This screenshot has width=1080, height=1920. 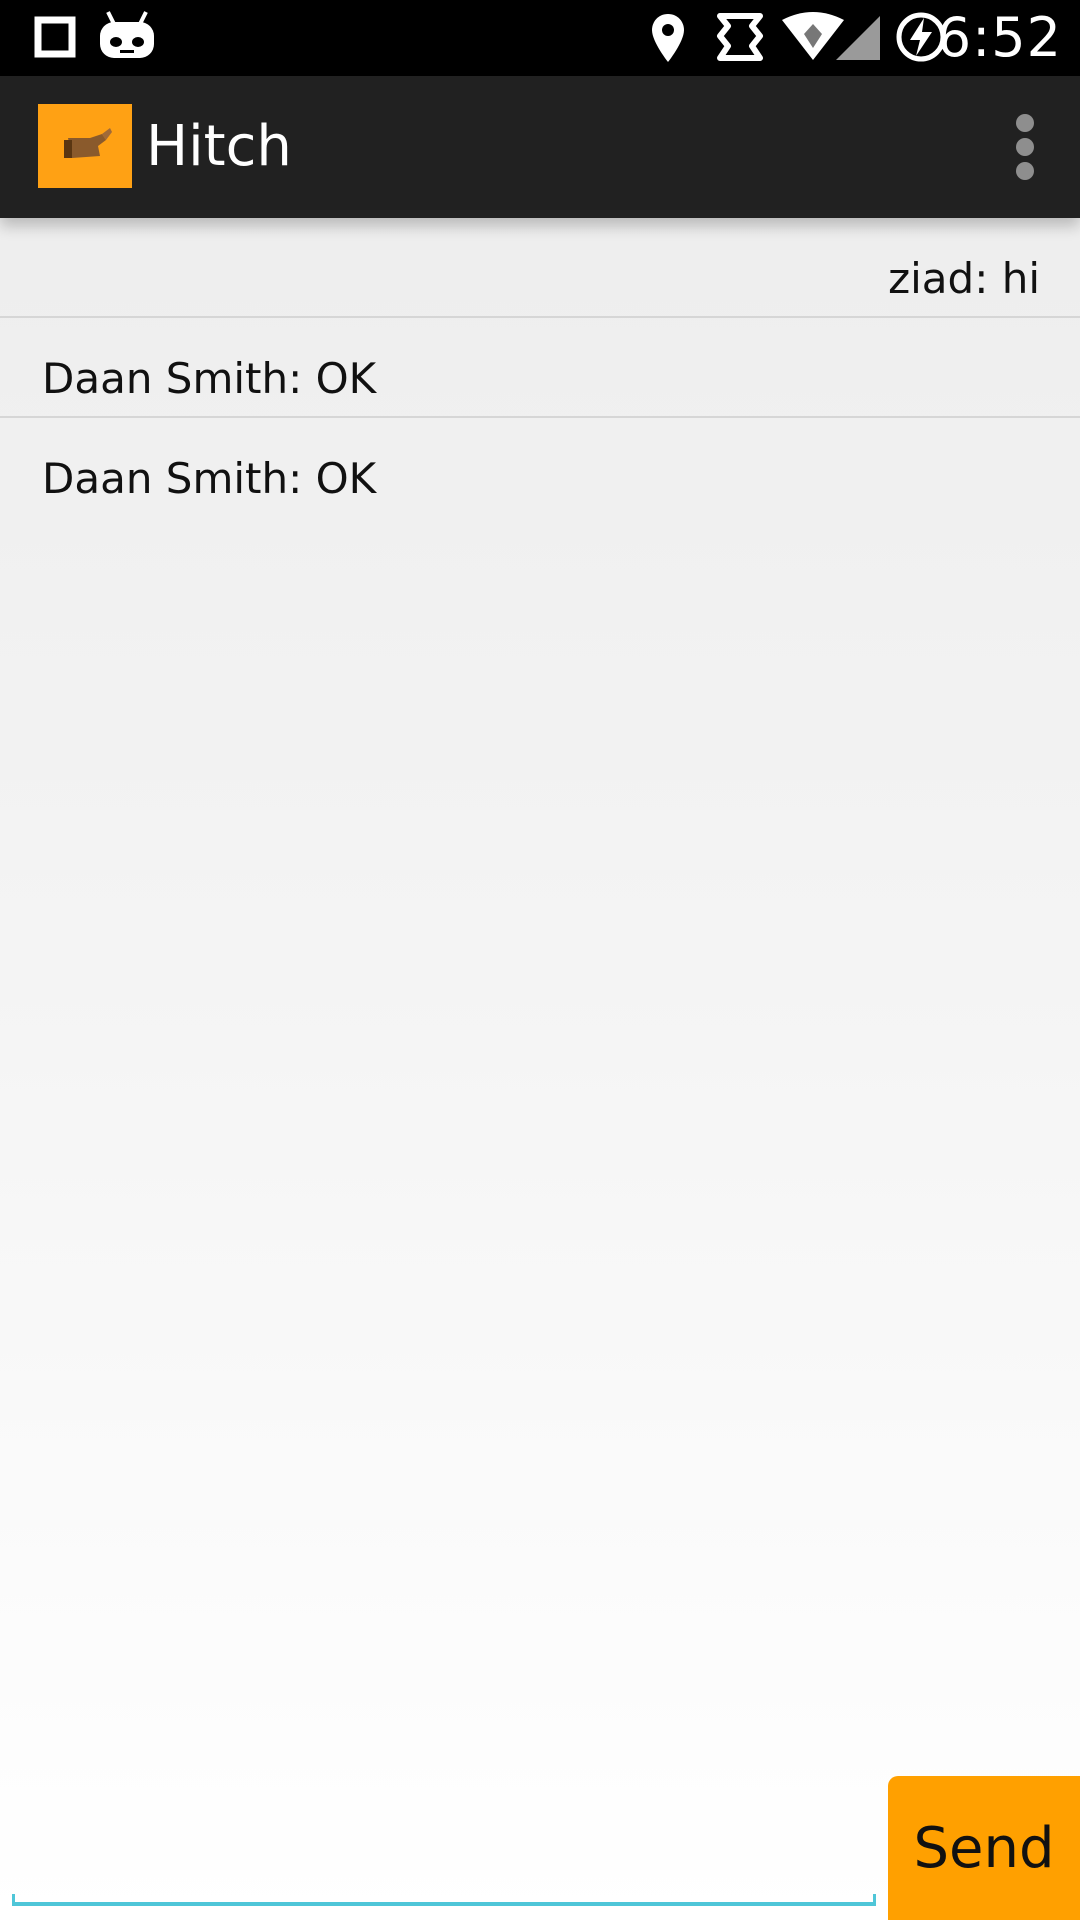 What do you see at coordinates (127, 34) in the screenshot?
I see `android-robot-icon` at bounding box center [127, 34].